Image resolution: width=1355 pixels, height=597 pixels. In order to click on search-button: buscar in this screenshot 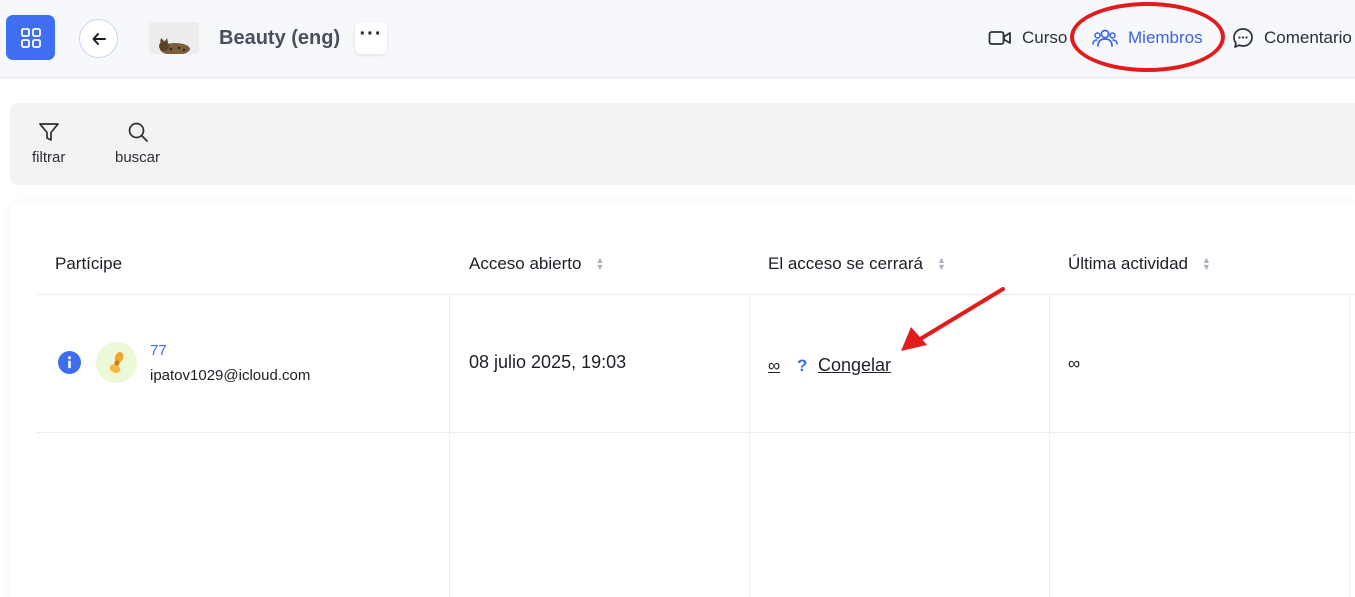, I will do `click(137, 143)`.